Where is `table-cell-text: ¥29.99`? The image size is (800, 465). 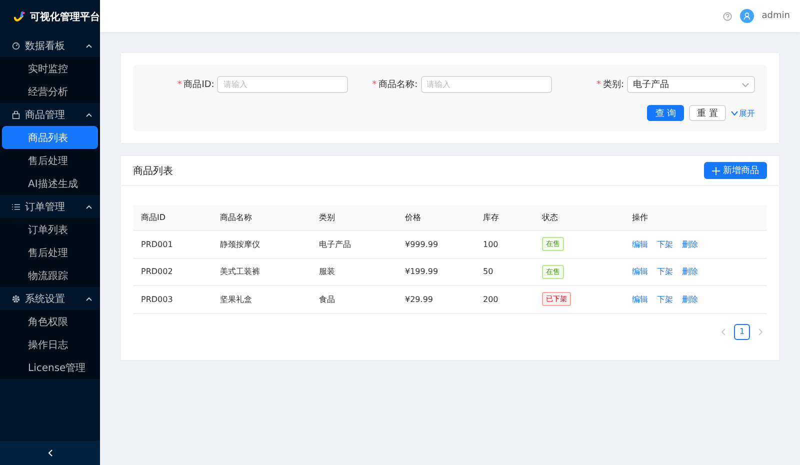
table-cell-text: ¥29.99 is located at coordinates (419, 299).